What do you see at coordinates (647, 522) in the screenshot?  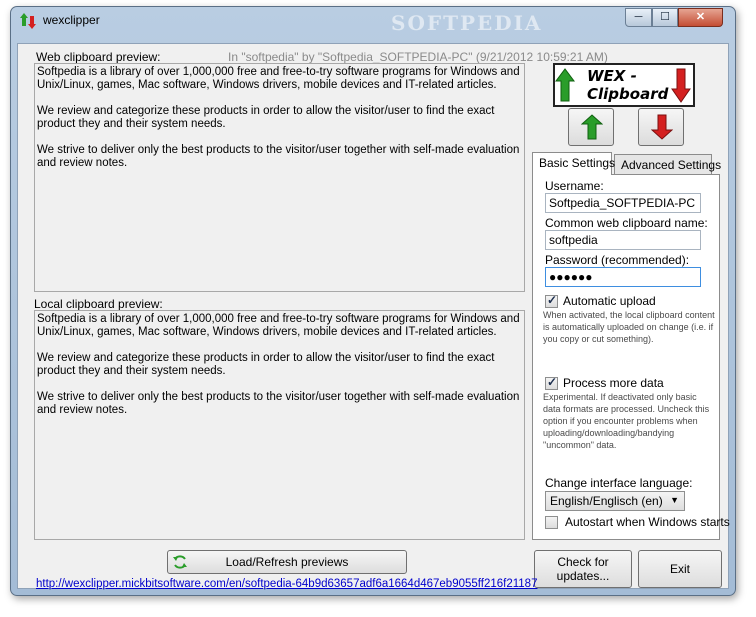 I see `autostart-label: Autostart when Windows starts` at bounding box center [647, 522].